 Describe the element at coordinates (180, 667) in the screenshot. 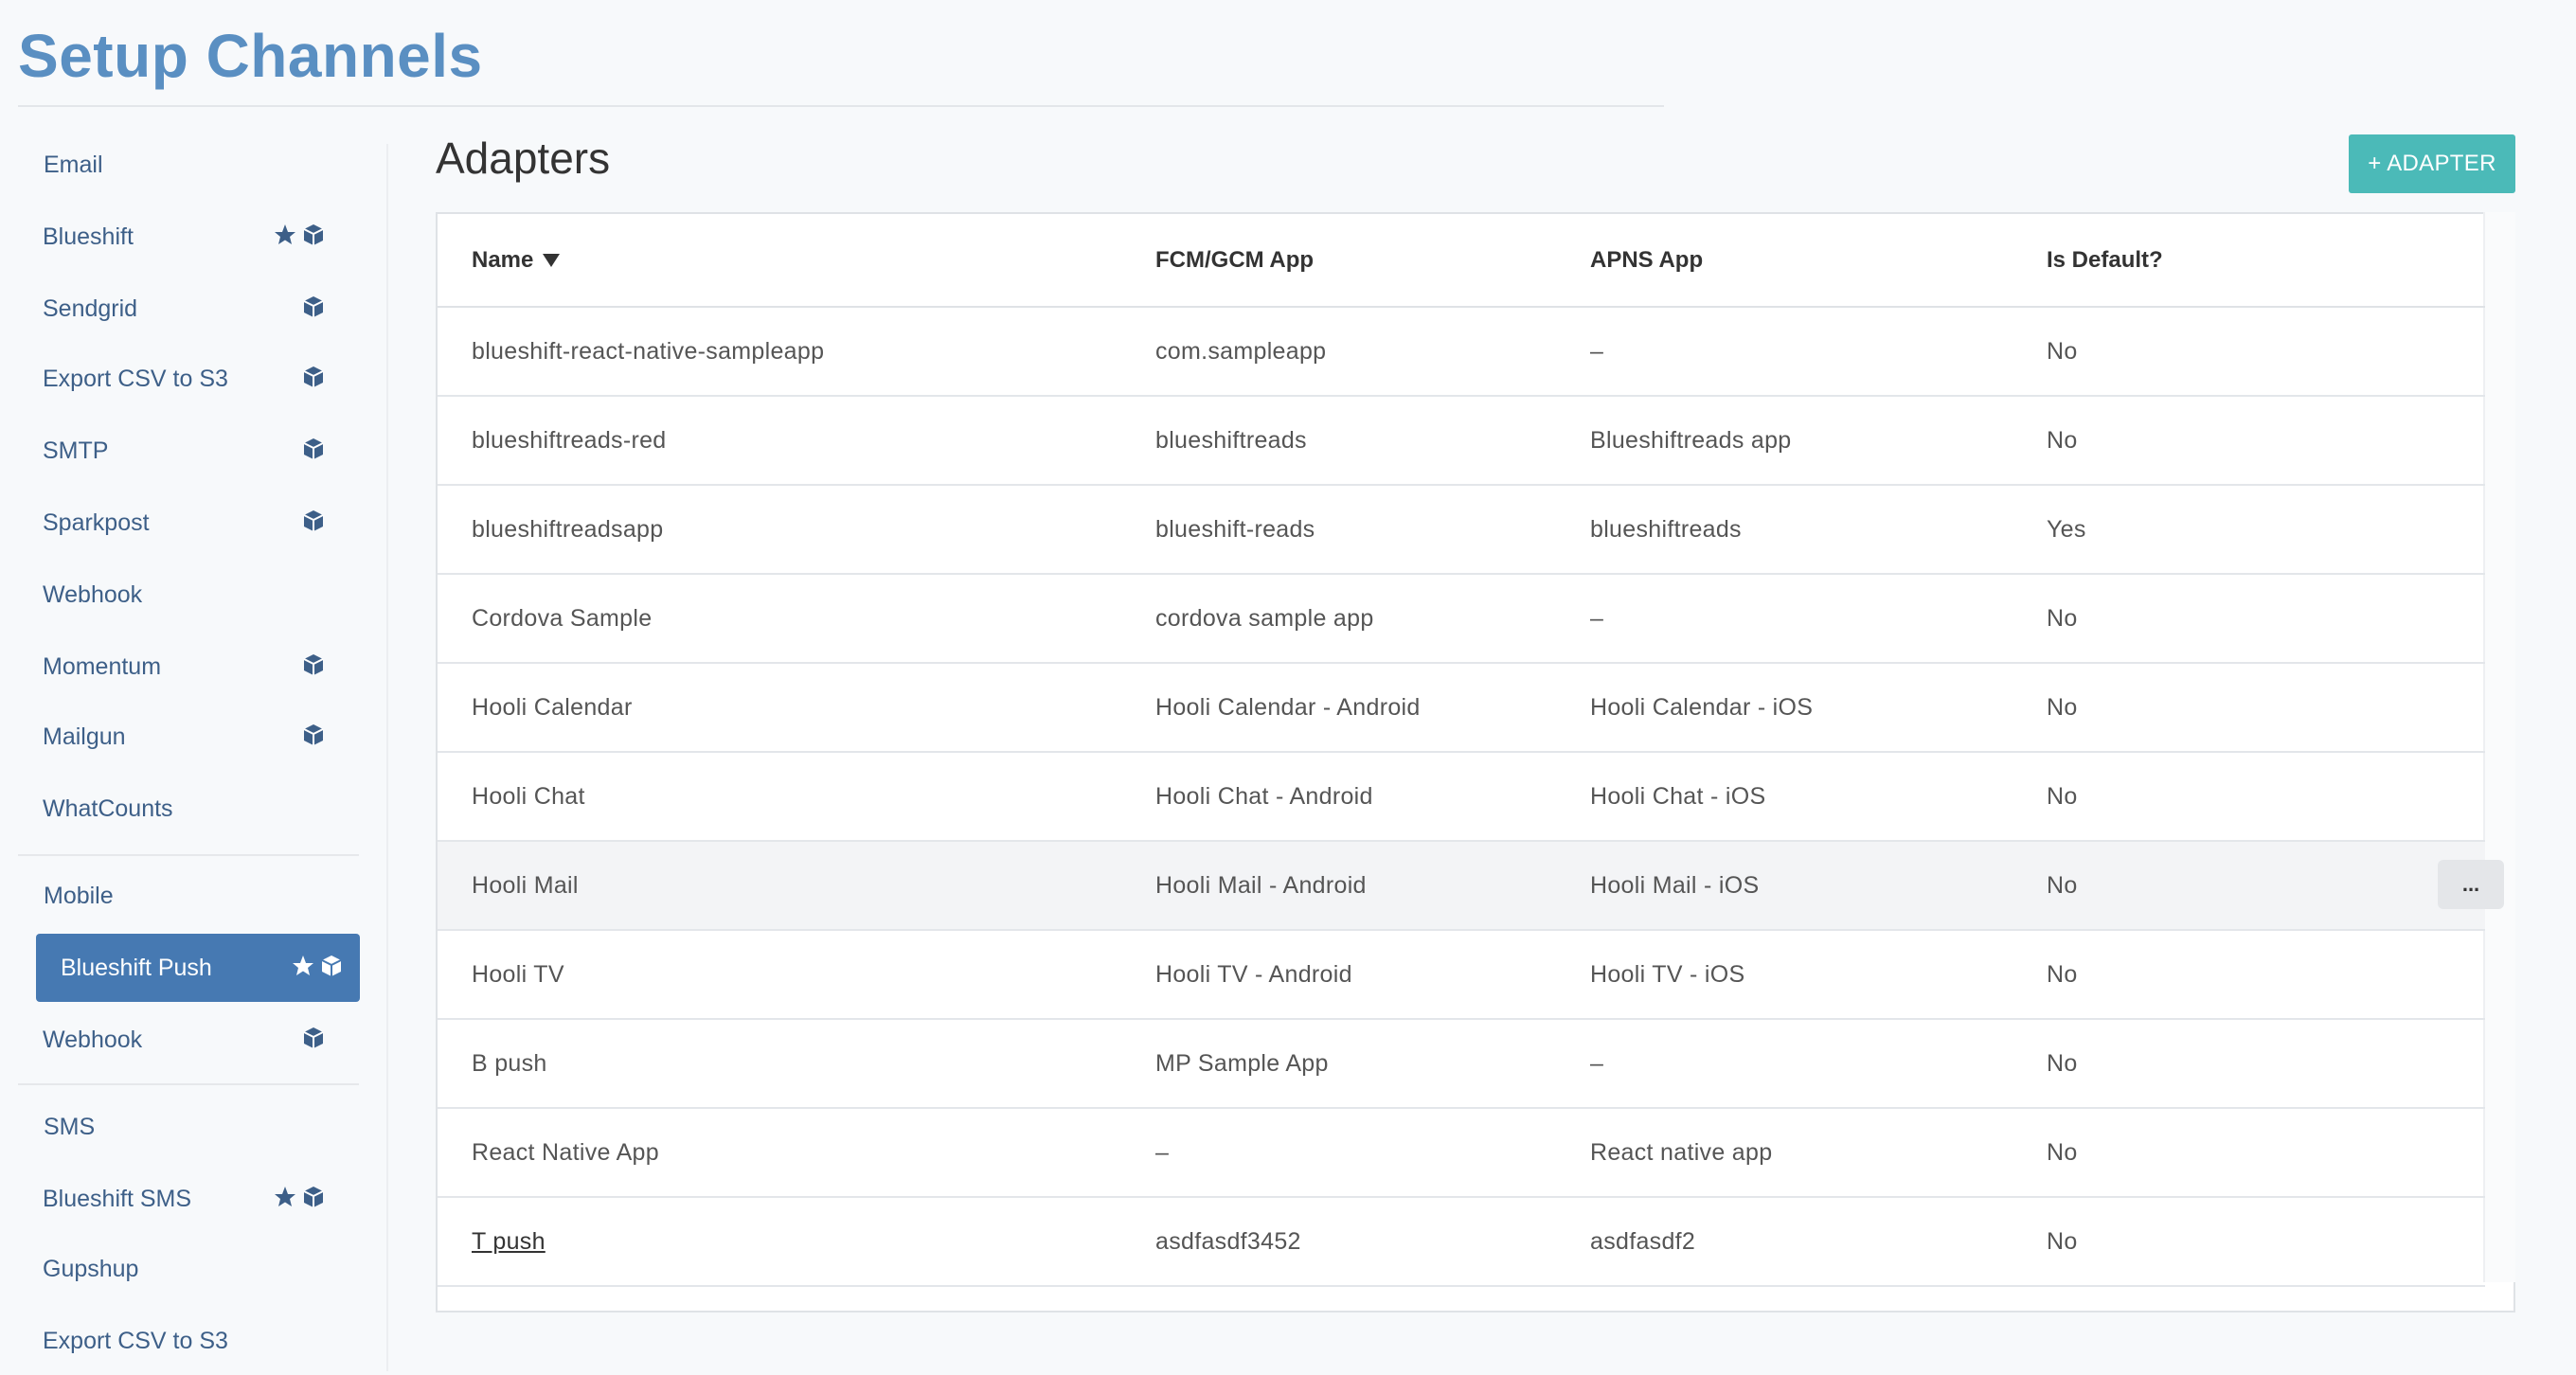

I see `sidebar-item-momentum: Momentum` at that location.